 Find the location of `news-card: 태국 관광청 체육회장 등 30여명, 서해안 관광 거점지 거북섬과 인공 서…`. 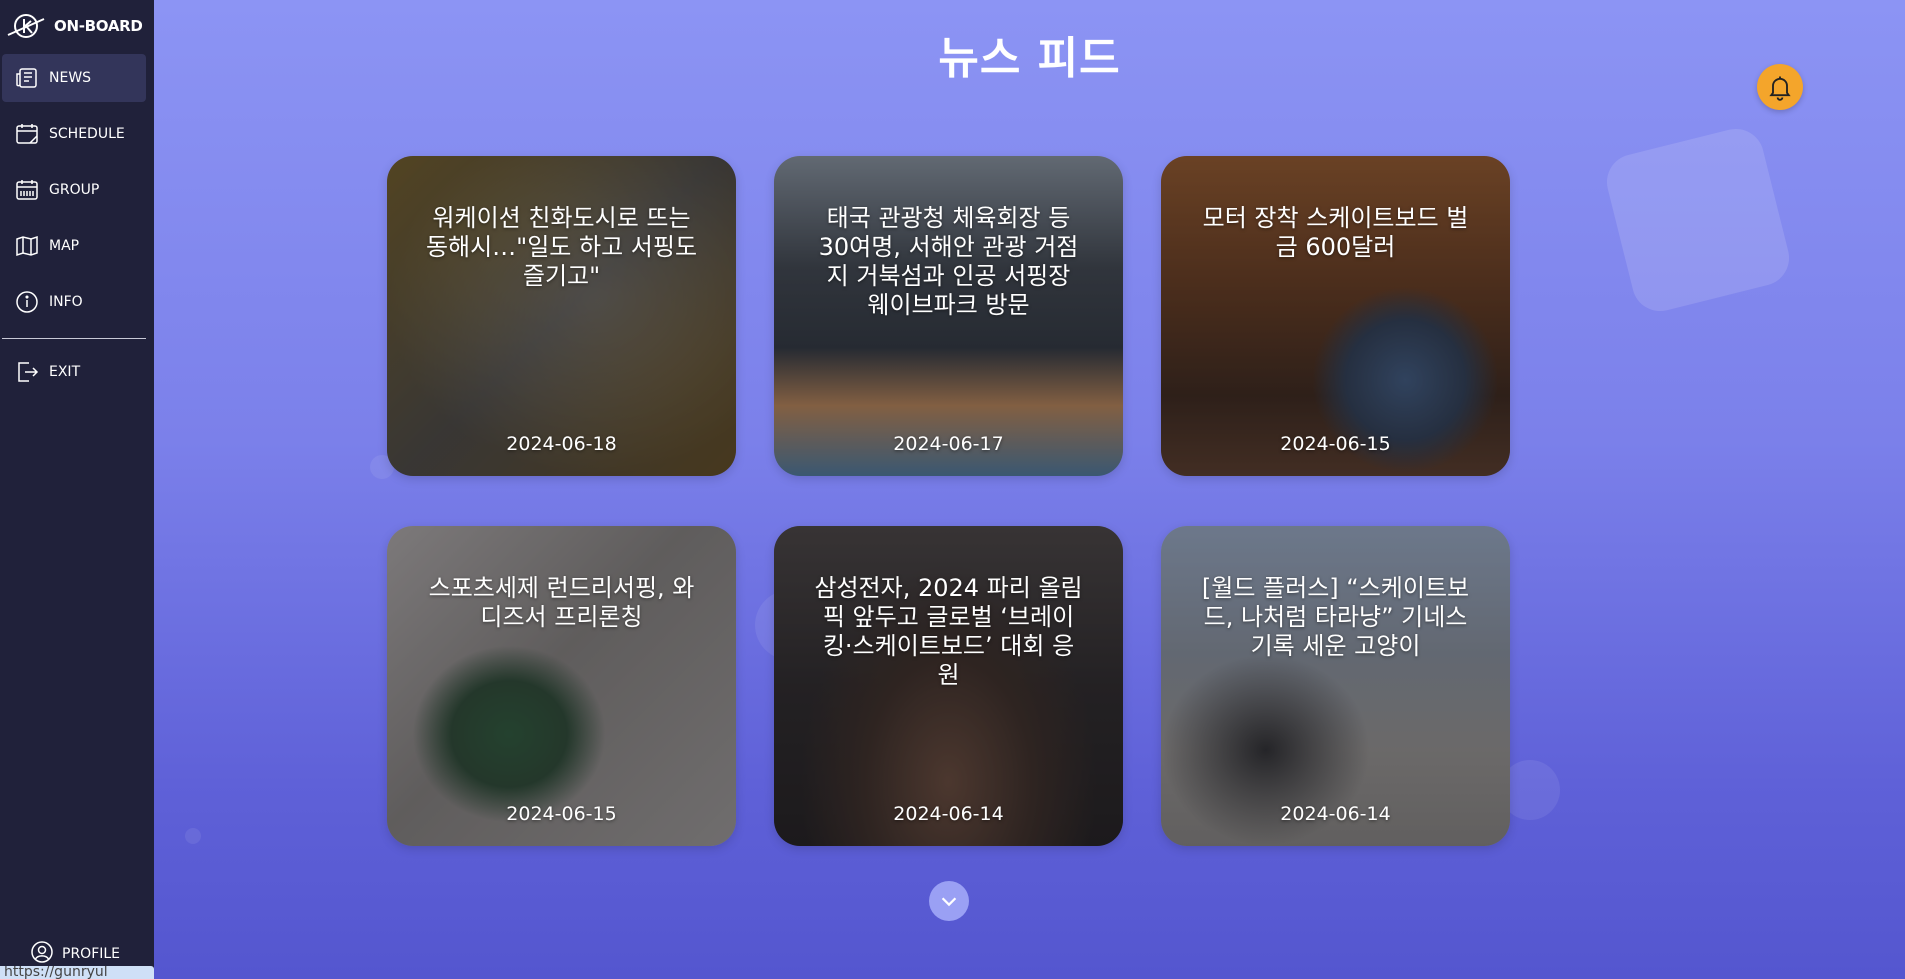

news-card: 태국 관광청 체육회장 등 30여명, 서해안 관광 거점지 거북섬과 인공 서… is located at coordinates (948, 316).